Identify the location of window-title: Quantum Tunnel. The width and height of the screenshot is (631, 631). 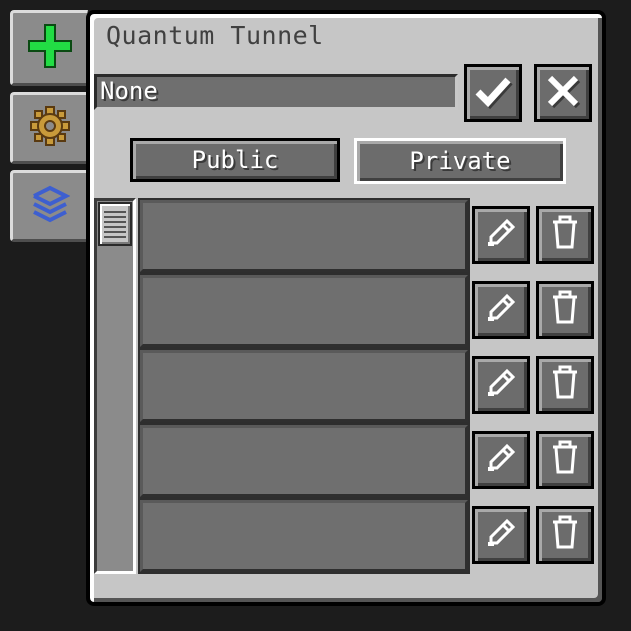
(215, 35).